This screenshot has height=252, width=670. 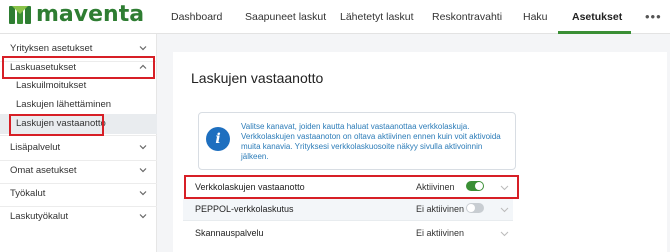 I want to click on sidebar-item-label: Laskuilmoitukset, so click(x=51, y=85).